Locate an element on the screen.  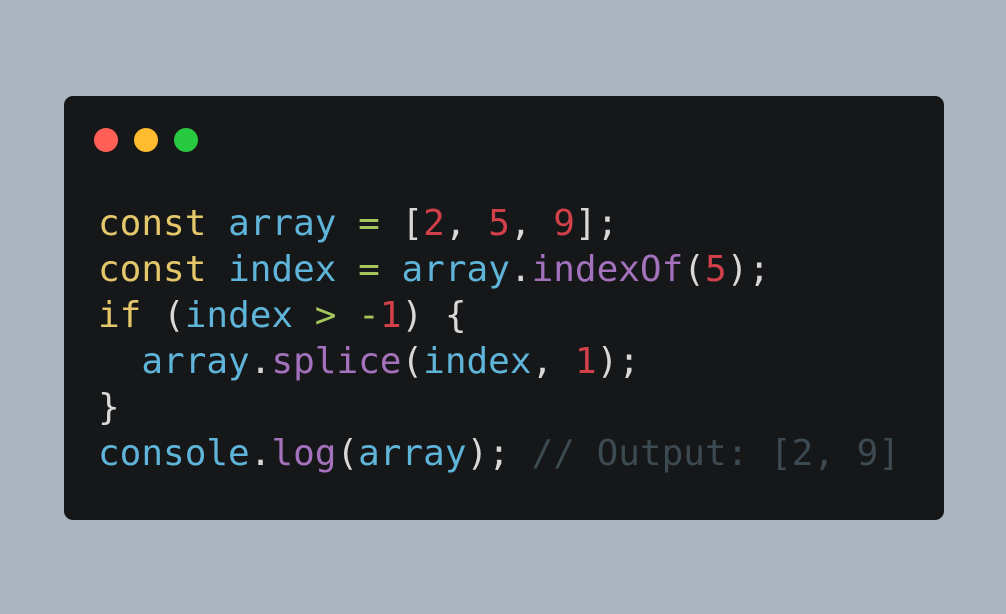
code-line-1: const array = [2, 5, 9]; is located at coordinates (499, 224).